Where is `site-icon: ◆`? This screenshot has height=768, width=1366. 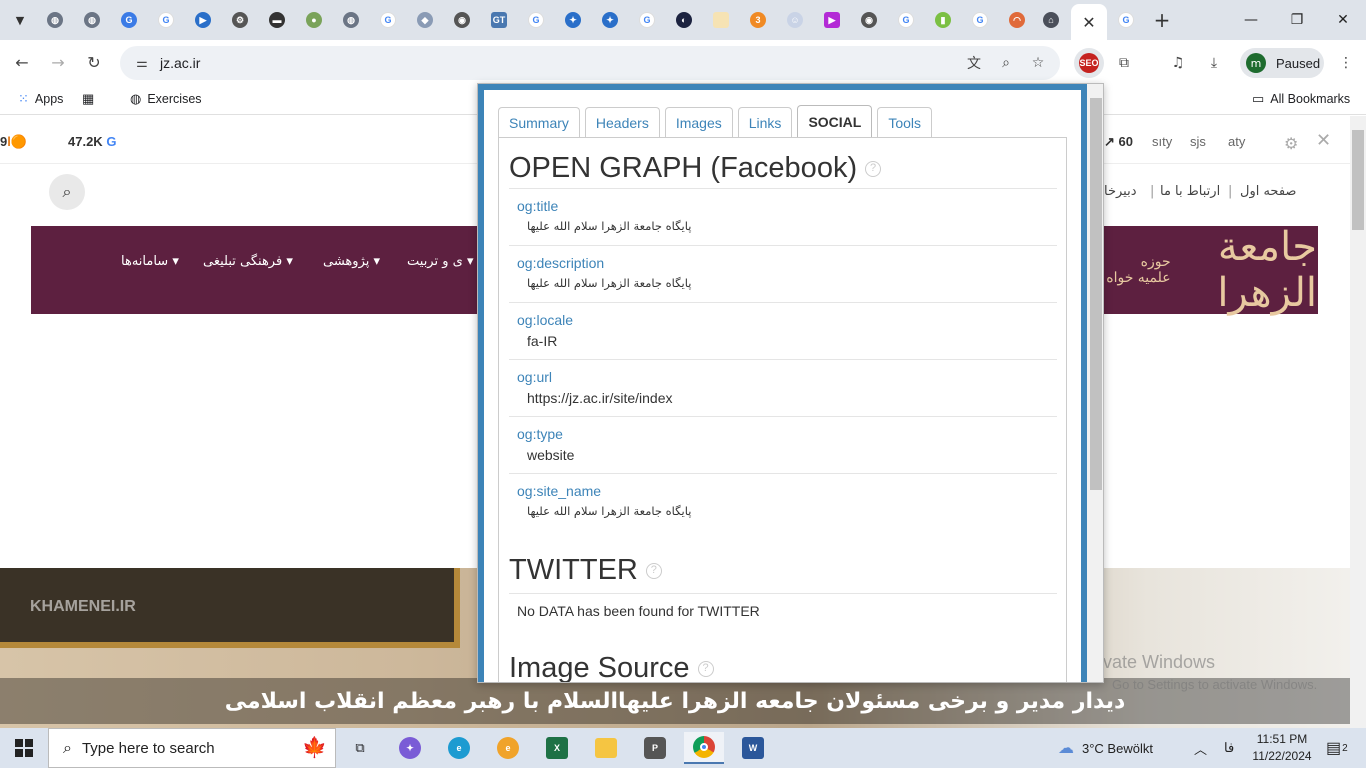 site-icon: ◆ is located at coordinates (425, 20).